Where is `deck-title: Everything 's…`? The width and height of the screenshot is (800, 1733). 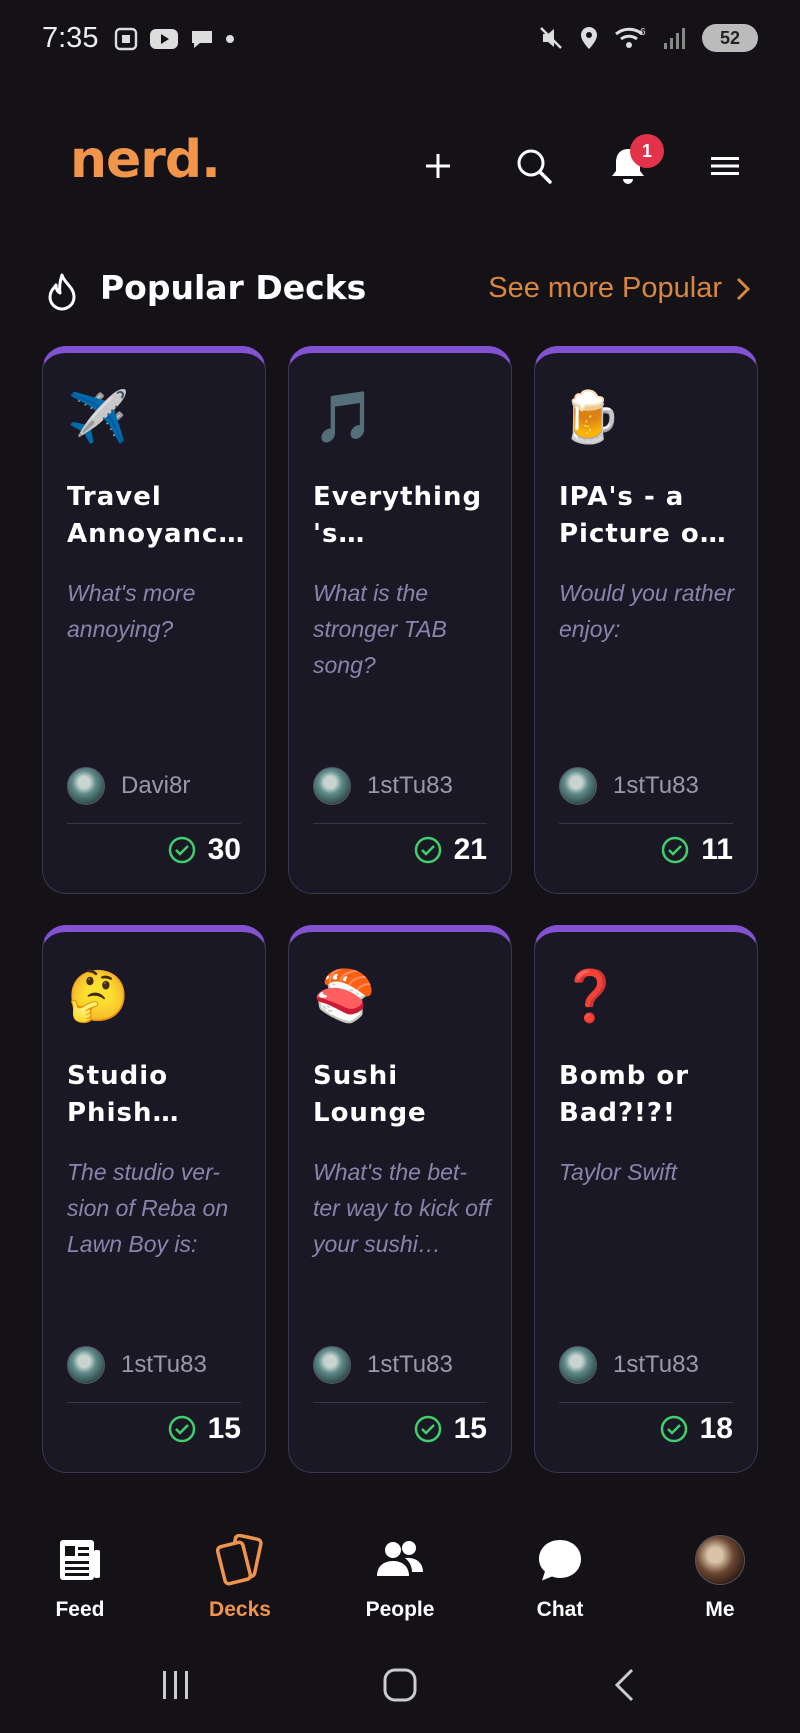
deck-title: Everything 's… is located at coordinates (398, 515).